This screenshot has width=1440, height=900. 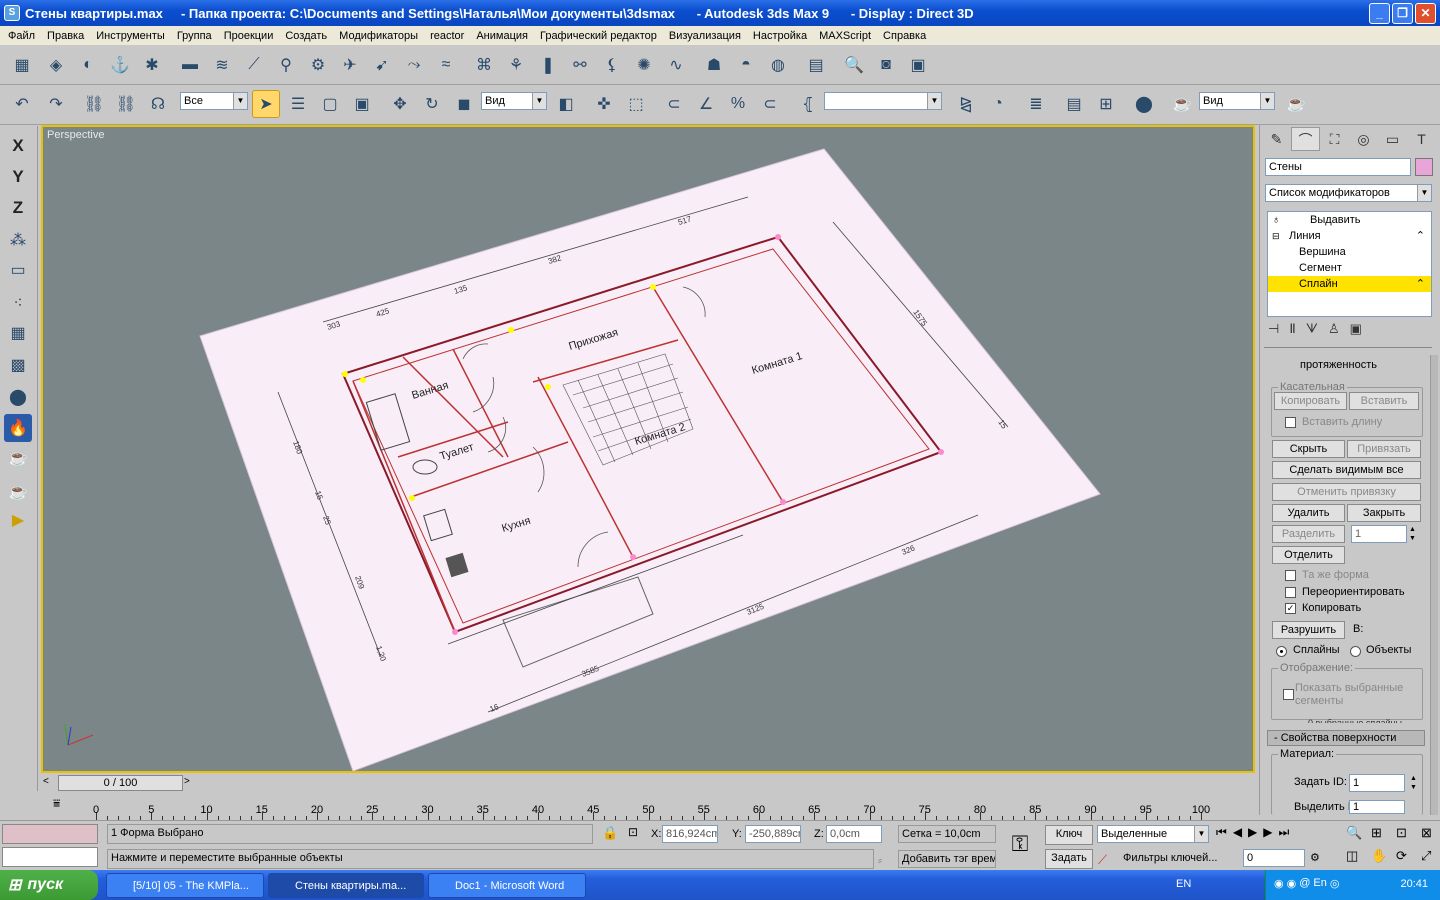 I want to click on show-end-result-icon: Ⅱ, so click(x=1292, y=331).